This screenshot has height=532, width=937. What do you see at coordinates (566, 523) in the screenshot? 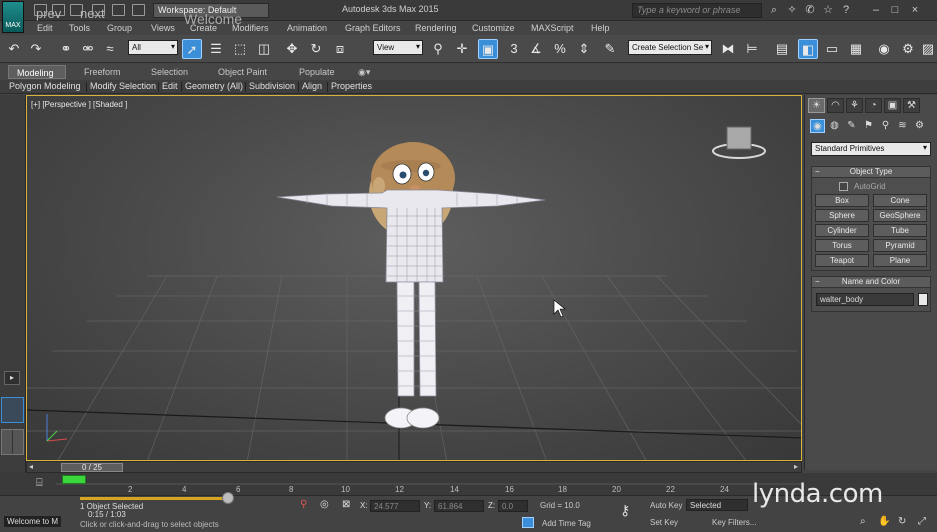
I see `add-time-tag-button: Add Time Tag` at bounding box center [566, 523].